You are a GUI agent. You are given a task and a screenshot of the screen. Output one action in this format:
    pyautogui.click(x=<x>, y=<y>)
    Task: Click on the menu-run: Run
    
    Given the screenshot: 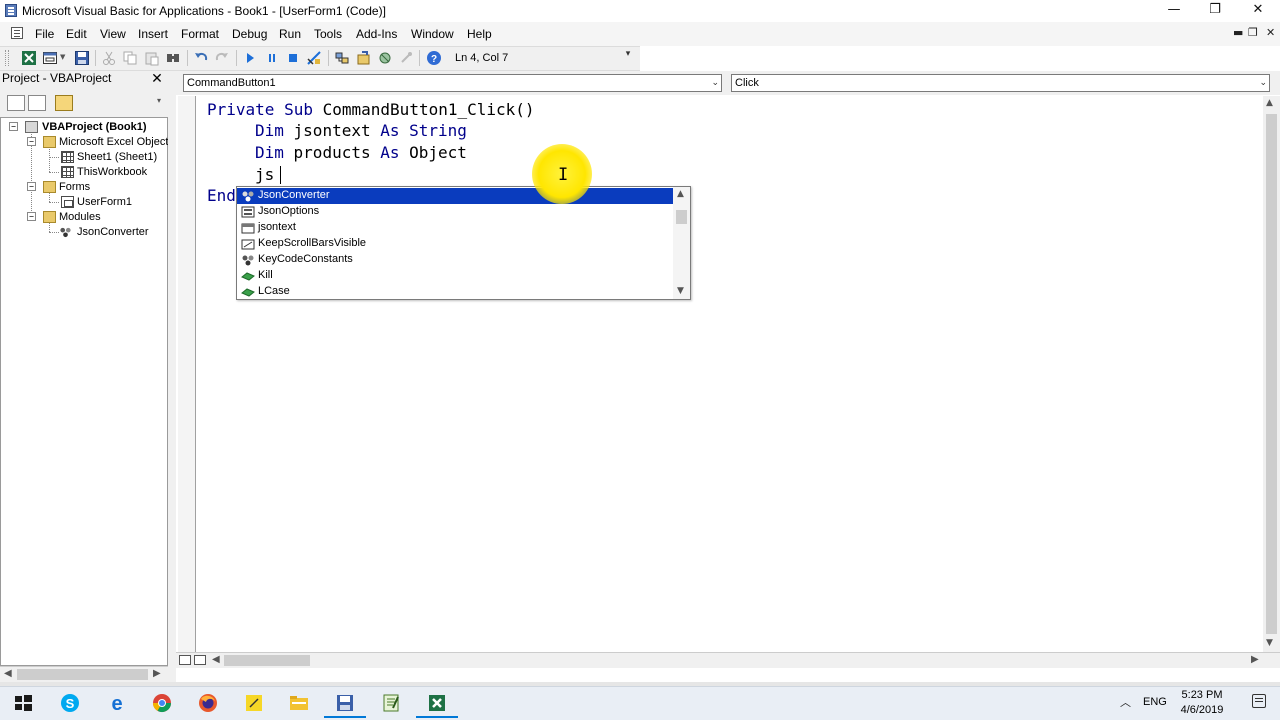 What is the action you would take?
    pyautogui.click(x=290, y=34)
    